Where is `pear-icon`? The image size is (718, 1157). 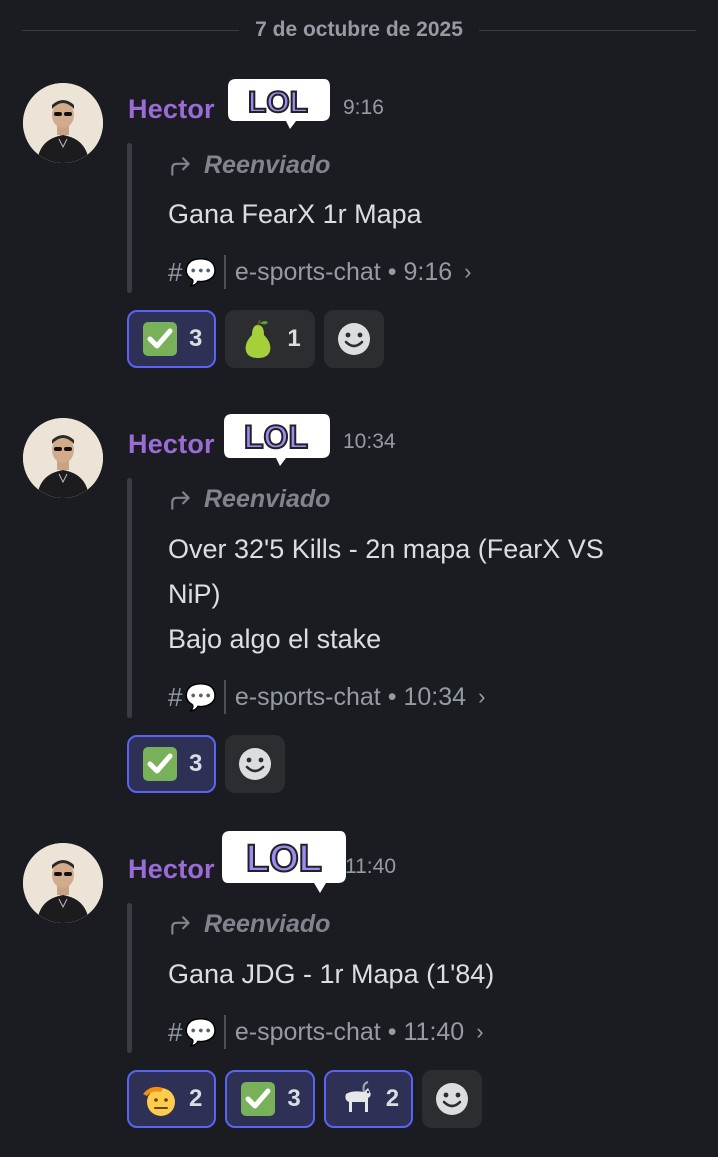 pear-icon is located at coordinates (258, 338).